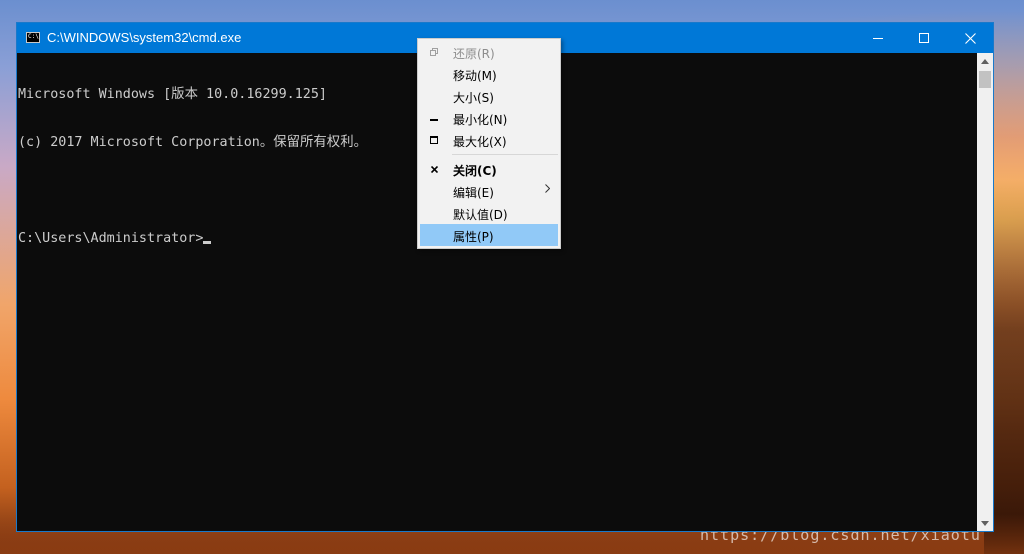  What do you see at coordinates (985, 61) in the screenshot?
I see `scroll-up-arrow-icon` at bounding box center [985, 61].